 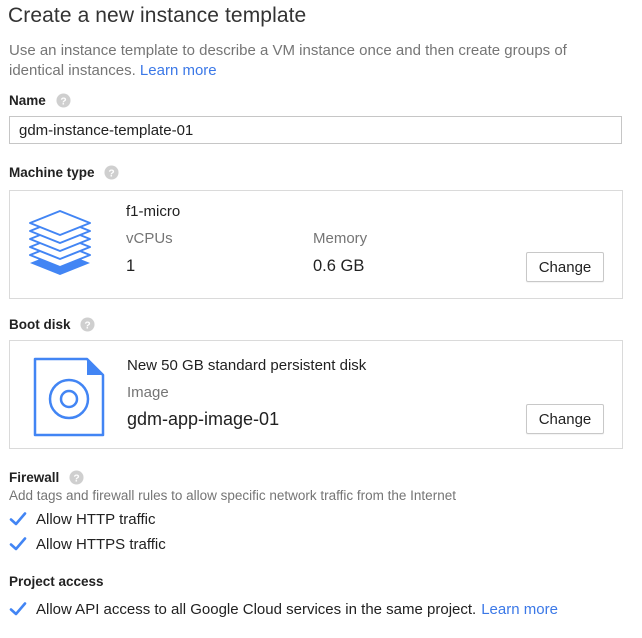 I want to click on memory-value: 0.6 GB, so click(x=339, y=266).